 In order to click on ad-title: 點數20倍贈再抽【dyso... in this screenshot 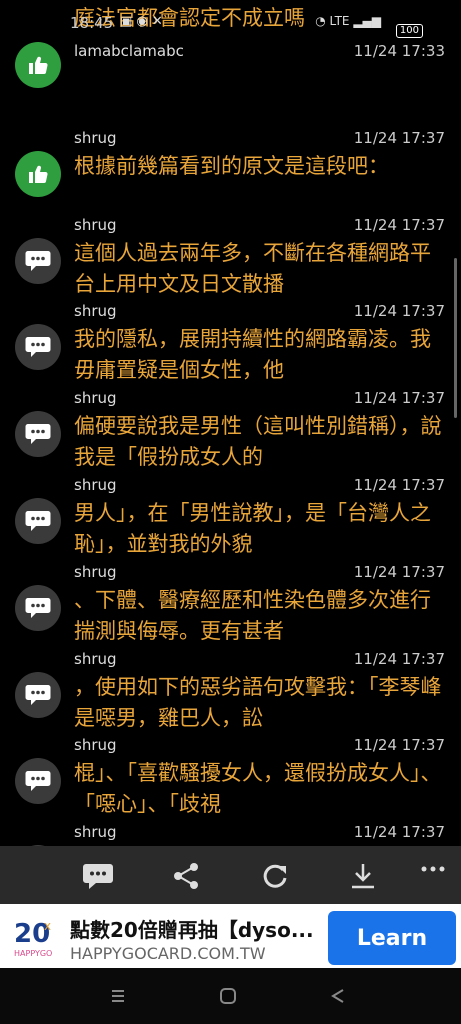, I will do `click(192, 928)`.